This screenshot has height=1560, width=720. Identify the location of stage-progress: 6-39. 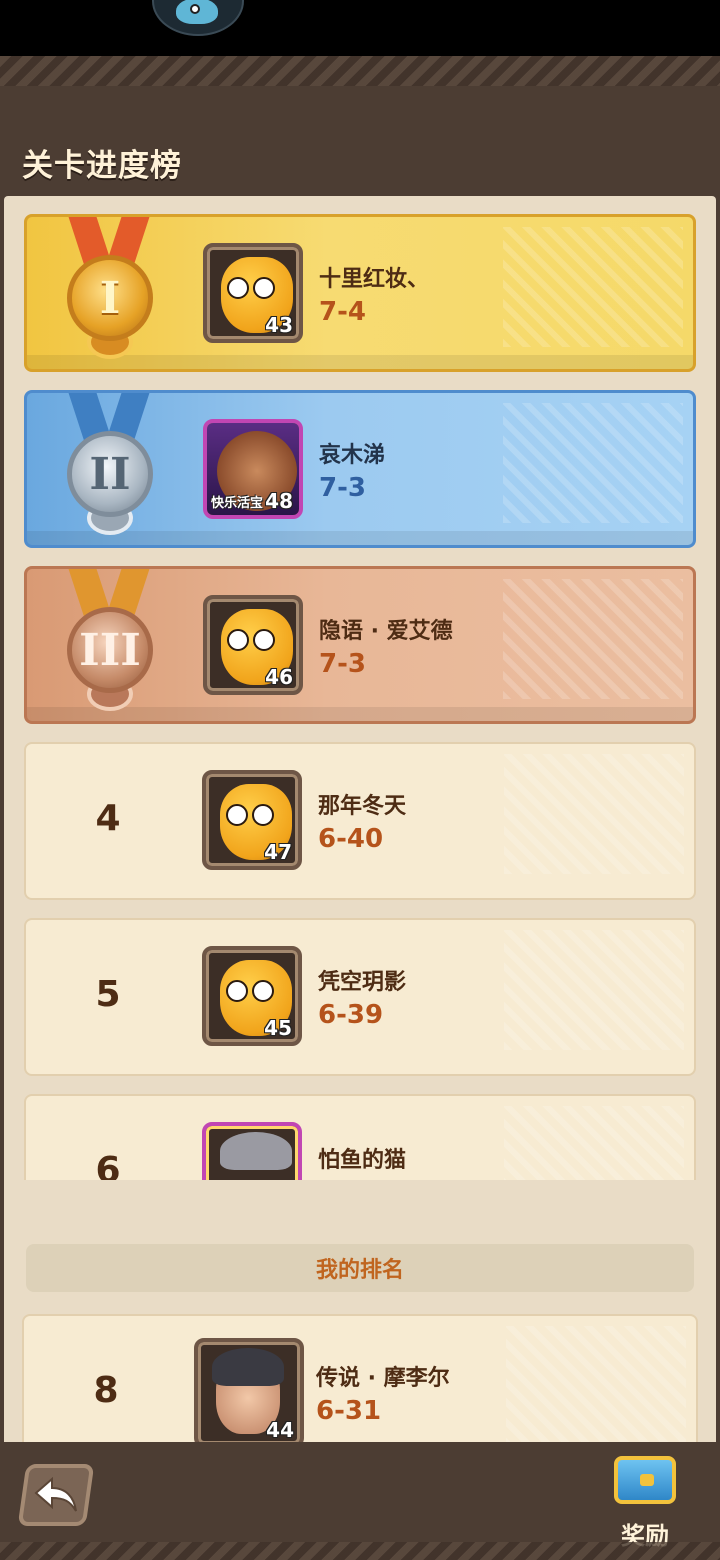
(351, 1015).